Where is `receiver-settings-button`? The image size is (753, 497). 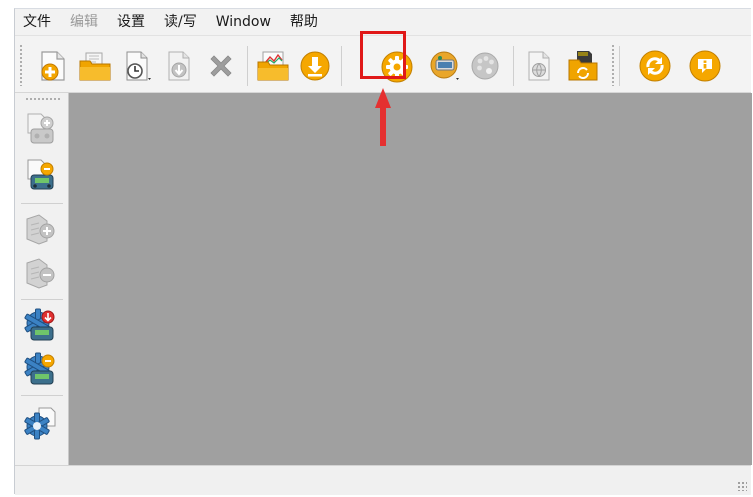 receiver-settings-button is located at coordinates (445, 66).